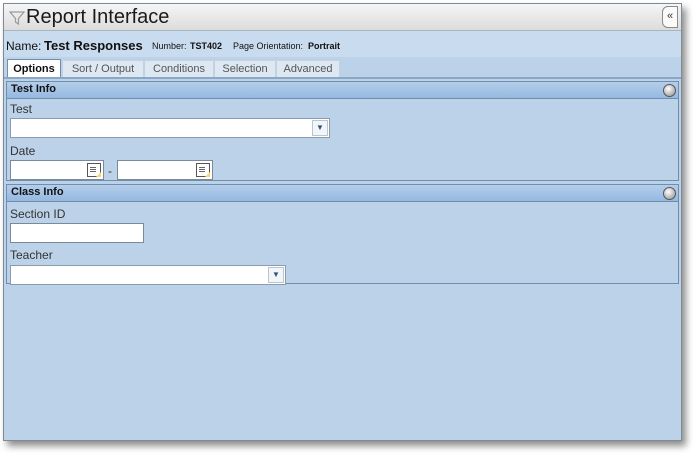 The width and height of the screenshot is (700, 457). I want to click on tab-divider, so click(342, 78).